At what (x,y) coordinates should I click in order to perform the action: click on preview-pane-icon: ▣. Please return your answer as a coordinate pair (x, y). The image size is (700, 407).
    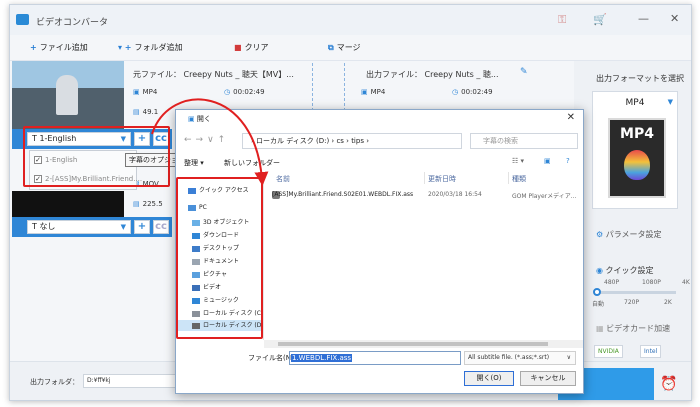
    Looking at the image, I should click on (547, 161).